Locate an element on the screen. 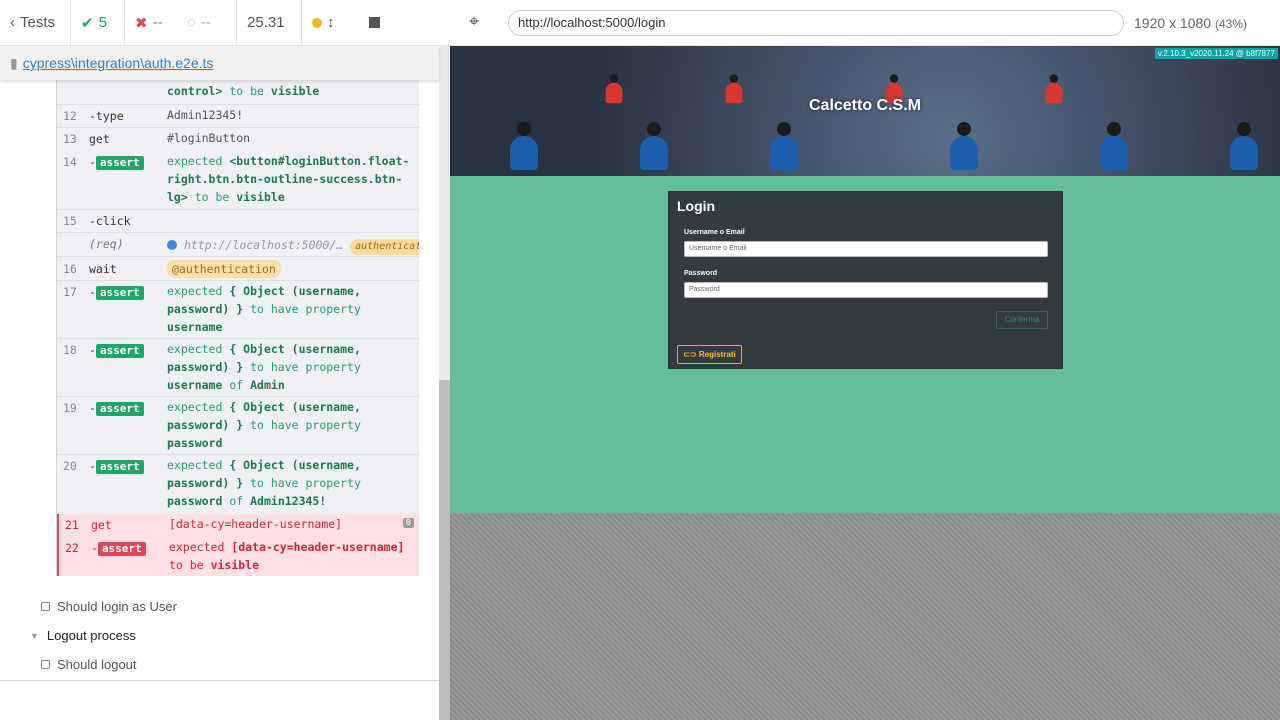 This screenshot has width=1280, height=720. register-button: ⊂⊃ Registrati is located at coordinates (709, 354).